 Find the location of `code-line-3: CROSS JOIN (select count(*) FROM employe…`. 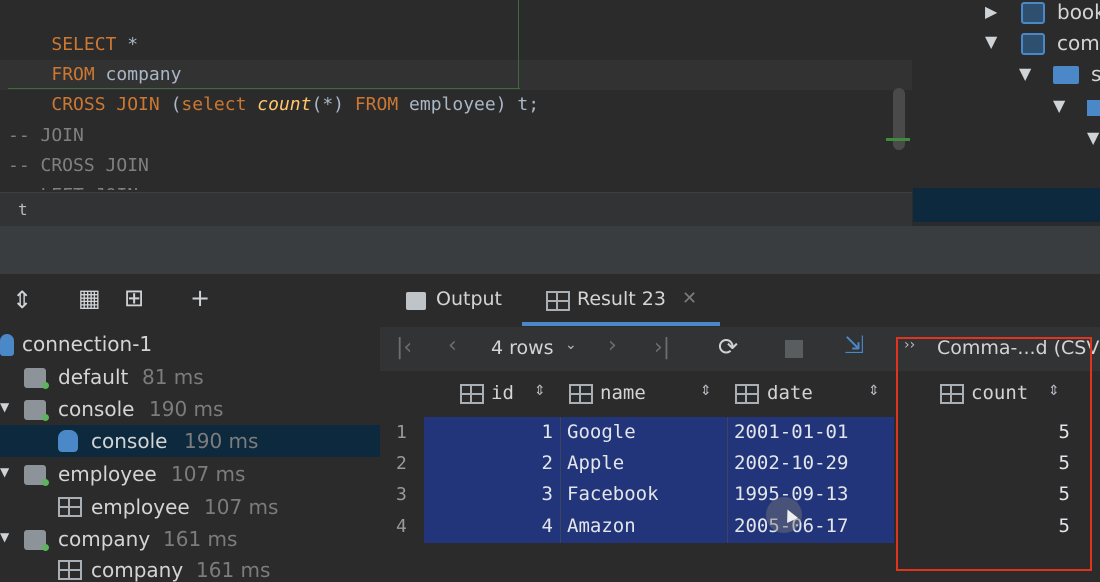

code-line-3: CROSS JOIN (select count(*) FROM employe… is located at coordinates (273, 105).